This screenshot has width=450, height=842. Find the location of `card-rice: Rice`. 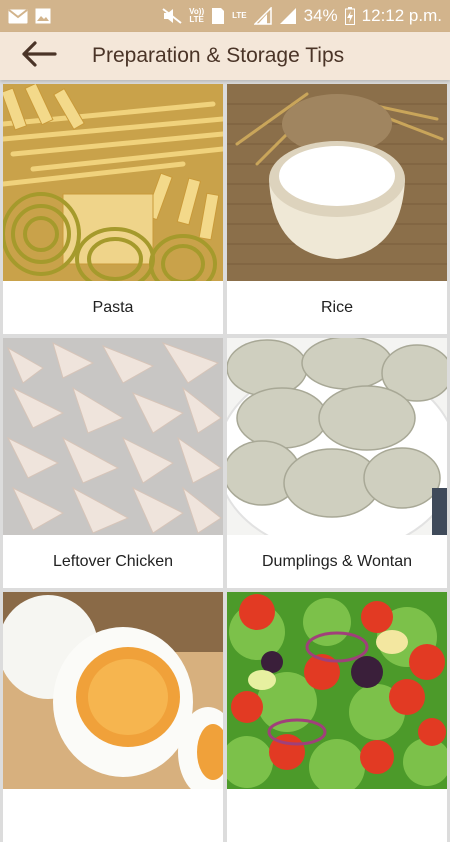

card-rice: Rice is located at coordinates (337, 209).